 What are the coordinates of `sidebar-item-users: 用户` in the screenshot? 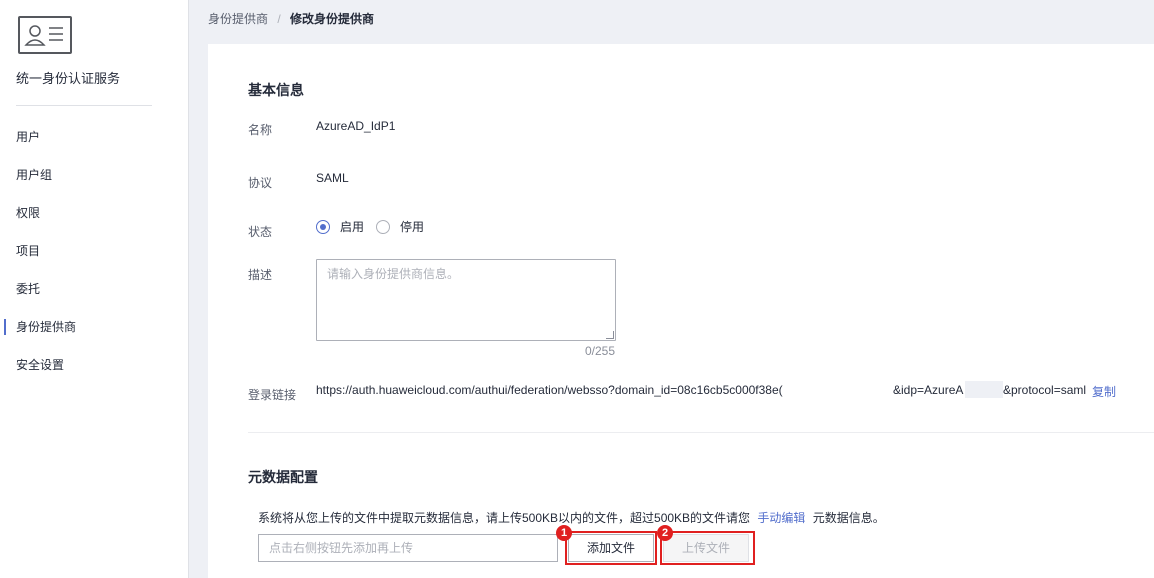 It's located at (94, 137).